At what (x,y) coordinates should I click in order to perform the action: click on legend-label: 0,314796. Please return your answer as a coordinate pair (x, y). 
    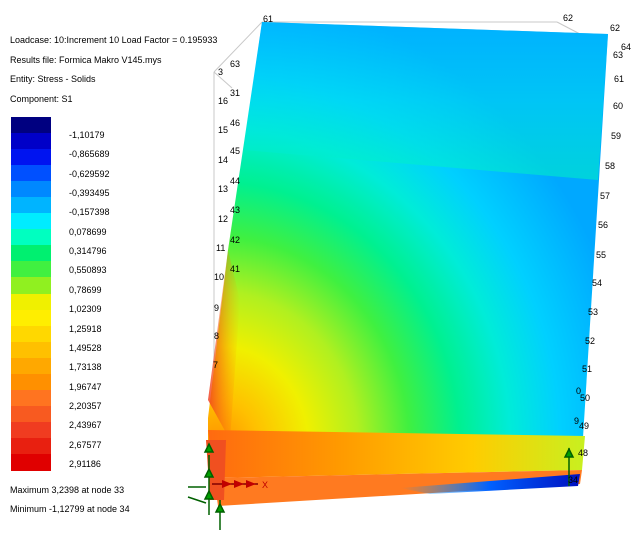
    Looking at the image, I should click on (88, 251).